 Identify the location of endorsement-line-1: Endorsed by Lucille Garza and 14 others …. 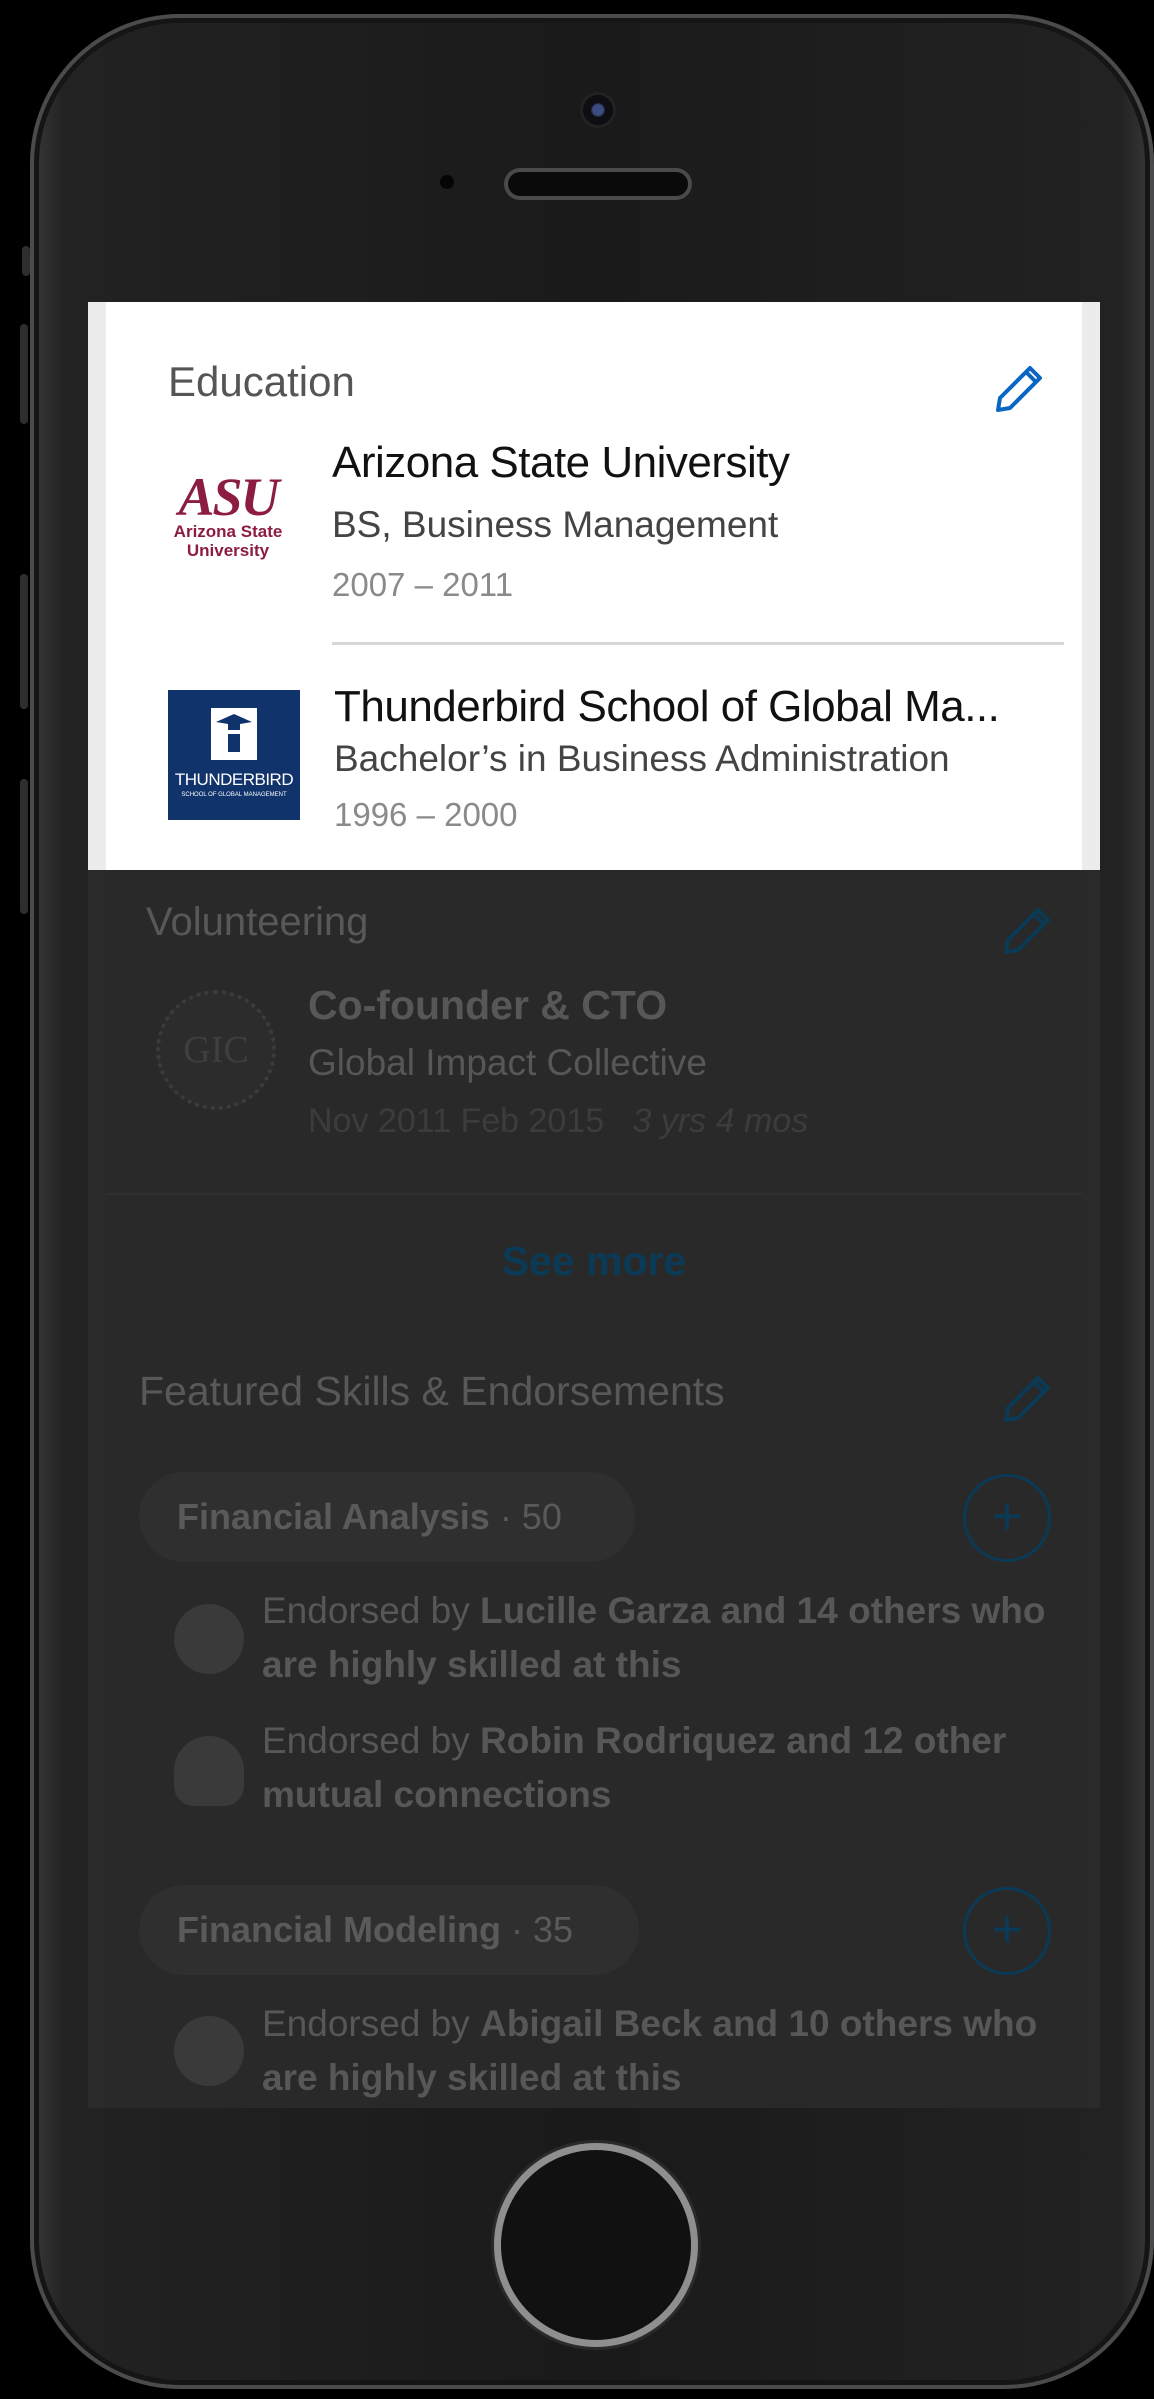
(653, 1611).